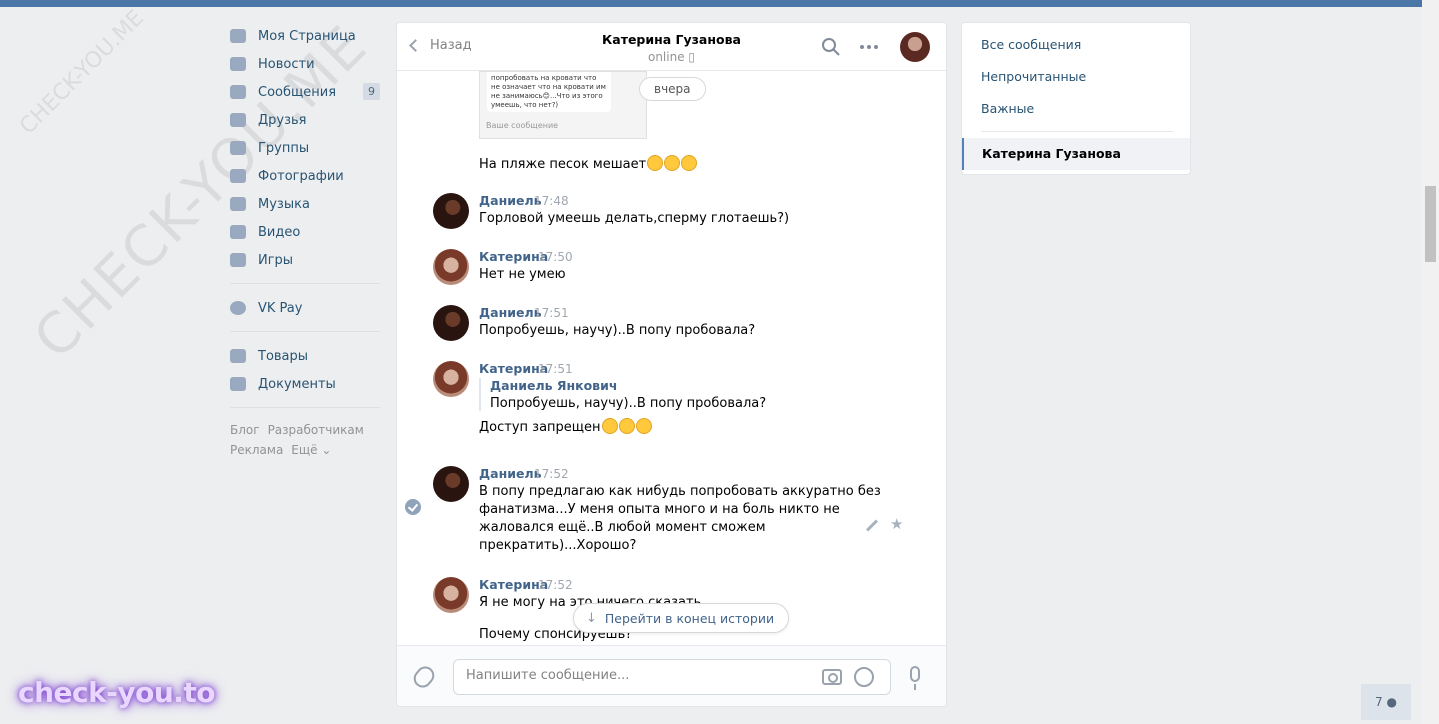 The width and height of the screenshot is (1439, 724). What do you see at coordinates (305, 260) in the screenshot?
I see `menu-item-games: Игры` at bounding box center [305, 260].